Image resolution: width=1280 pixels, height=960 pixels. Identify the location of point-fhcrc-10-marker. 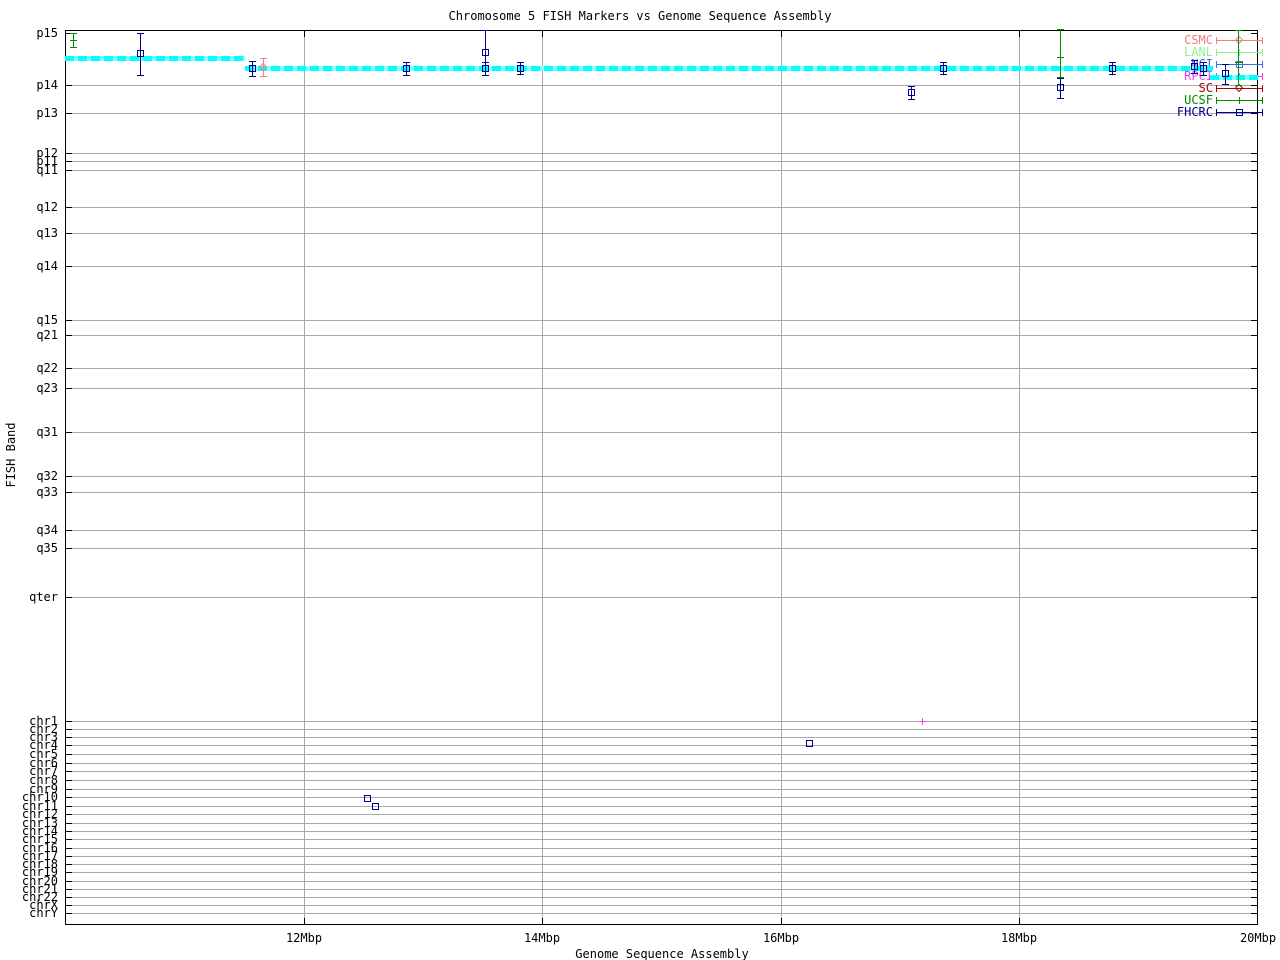
(1112, 68).